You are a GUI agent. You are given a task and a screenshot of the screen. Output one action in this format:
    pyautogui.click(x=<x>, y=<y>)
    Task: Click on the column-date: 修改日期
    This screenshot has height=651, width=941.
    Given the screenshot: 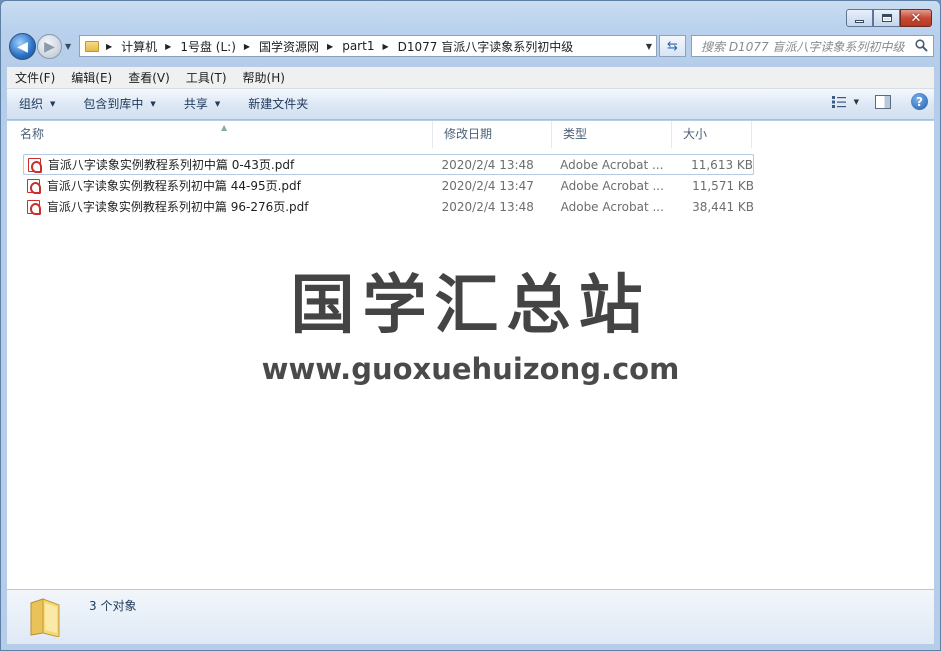 What is the action you would take?
    pyautogui.click(x=492, y=134)
    